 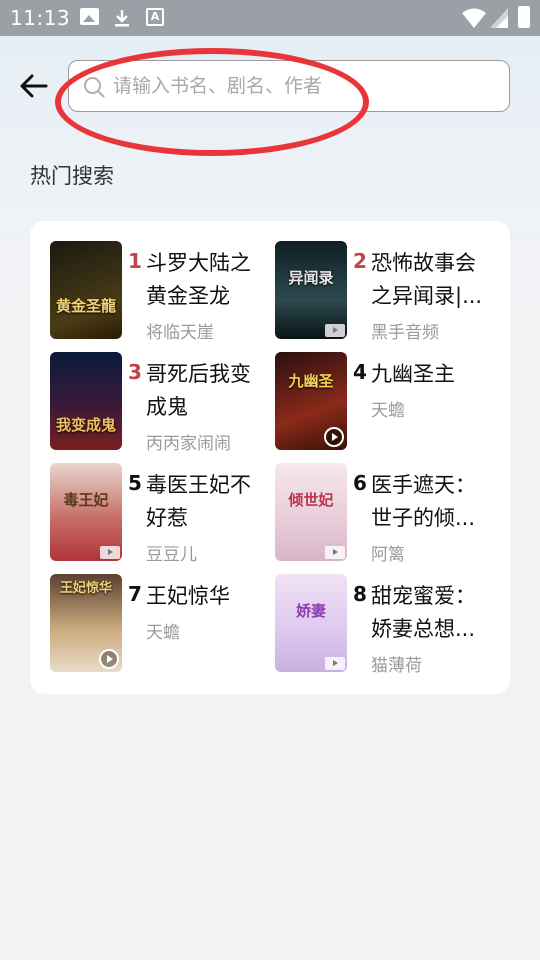 What do you see at coordinates (270, 18) in the screenshot?
I see `status-bar: 11:13 A` at bounding box center [270, 18].